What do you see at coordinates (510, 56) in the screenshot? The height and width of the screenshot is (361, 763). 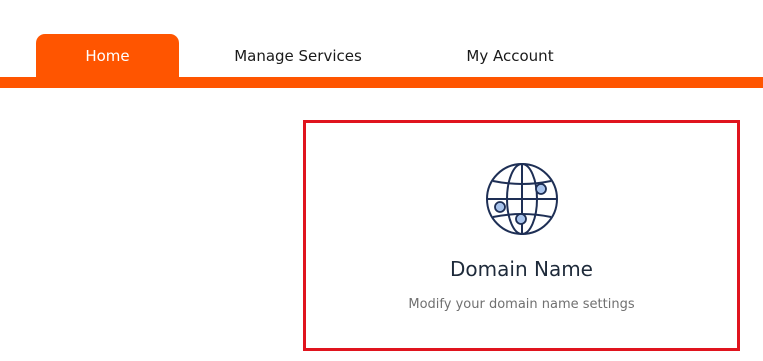 I see `tab-my-account: My Account` at bounding box center [510, 56].